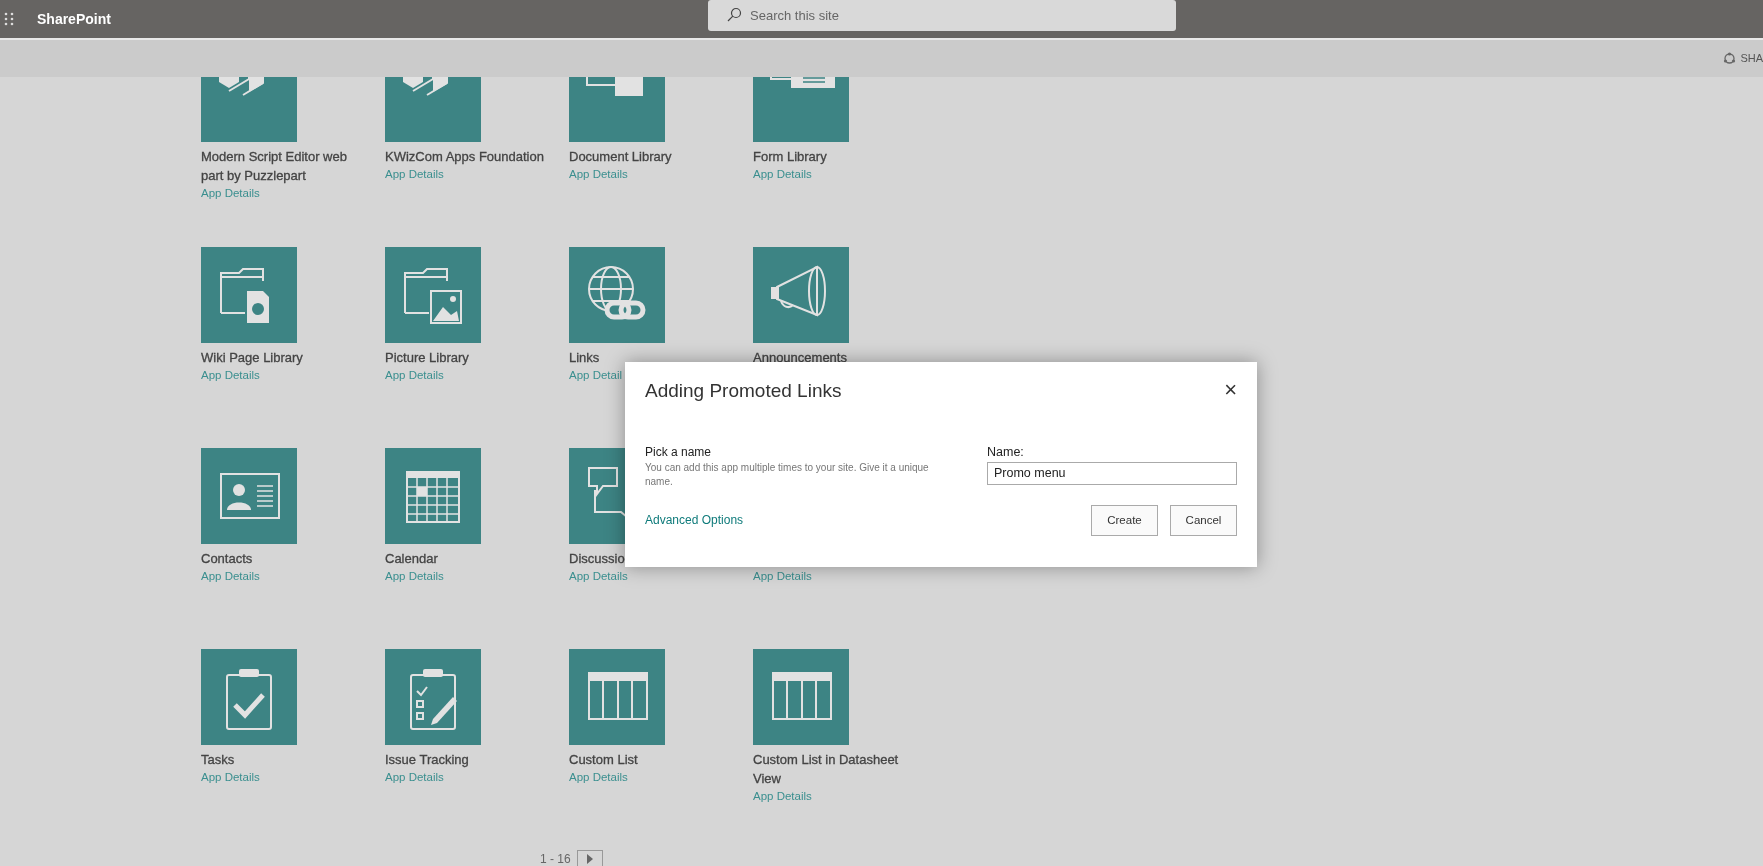  What do you see at coordinates (555, 858) in the screenshot?
I see `page-range: 1 - 16` at bounding box center [555, 858].